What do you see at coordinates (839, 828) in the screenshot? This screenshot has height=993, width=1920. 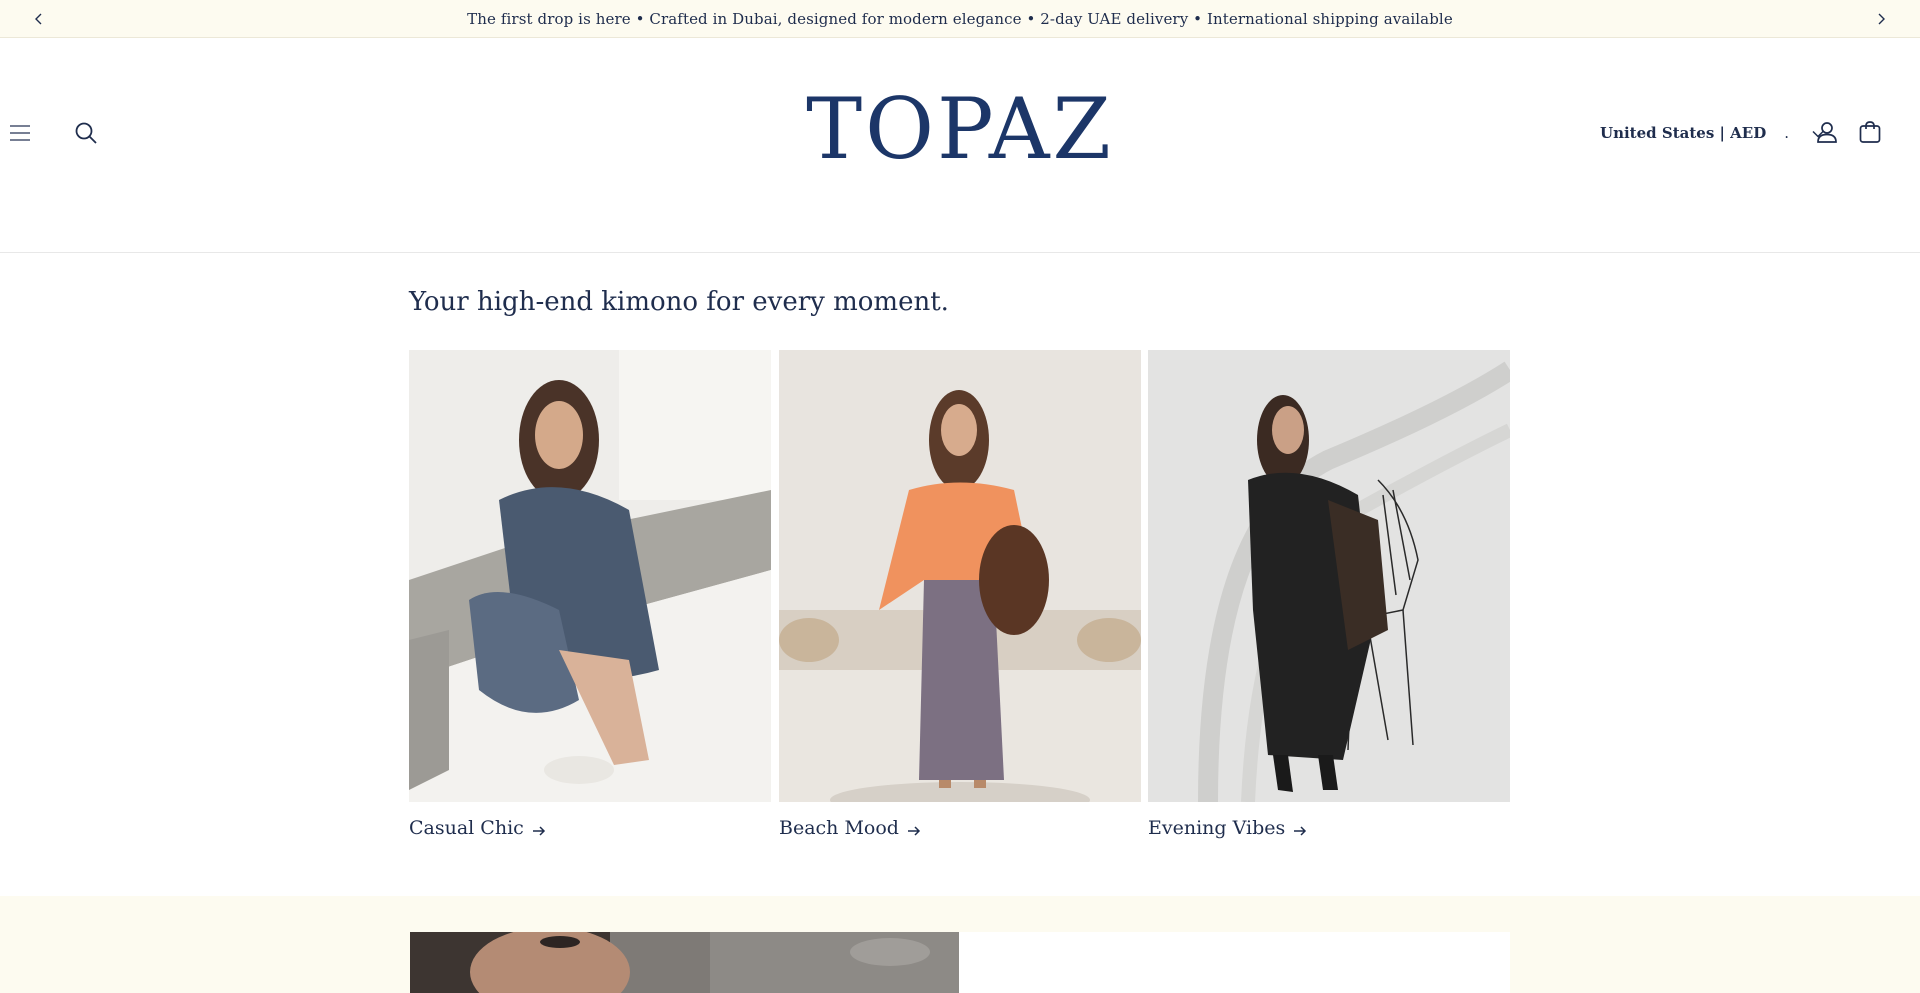 I see `collection-title: Beach Mood` at bounding box center [839, 828].